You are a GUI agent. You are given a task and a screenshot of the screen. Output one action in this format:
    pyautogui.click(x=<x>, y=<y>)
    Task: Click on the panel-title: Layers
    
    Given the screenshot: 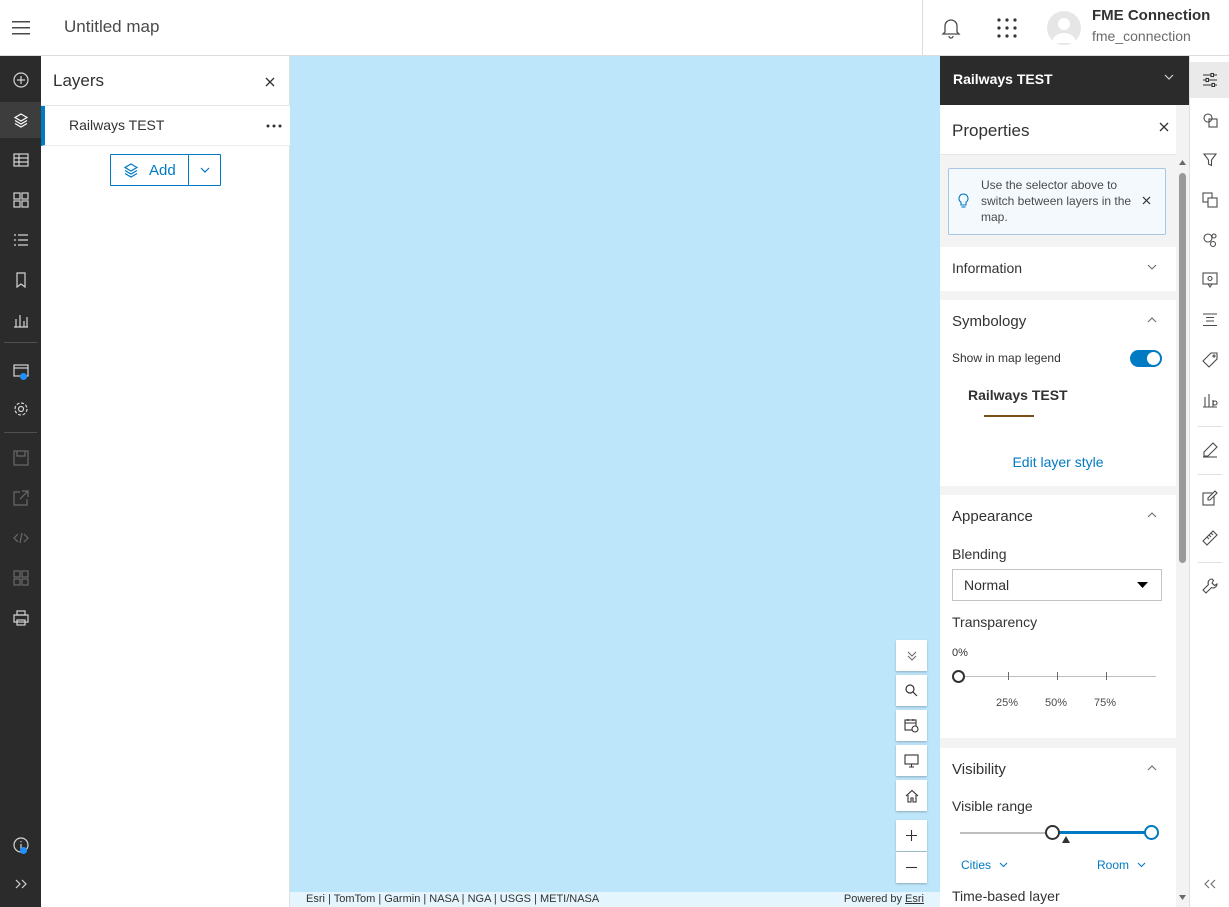 What is the action you would take?
    pyautogui.click(x=79, y=80)
    